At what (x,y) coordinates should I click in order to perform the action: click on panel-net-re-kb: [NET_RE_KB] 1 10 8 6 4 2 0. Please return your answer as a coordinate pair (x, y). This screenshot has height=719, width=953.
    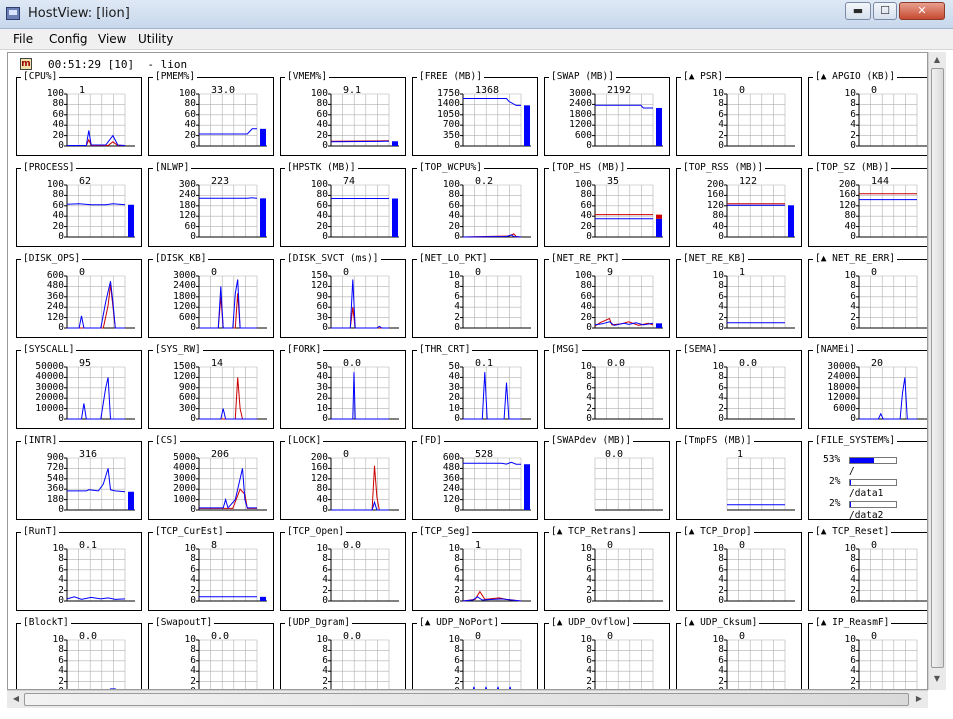
    Looking at the image, I should click on (739, 295).